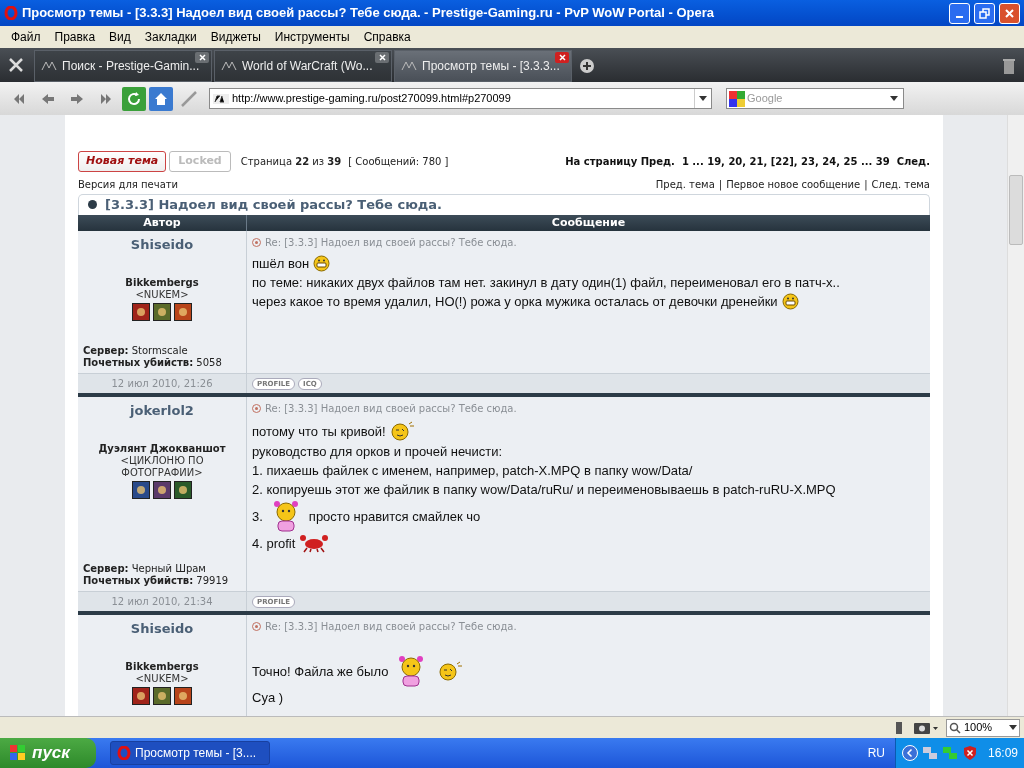 Image resolution: width=1024 pixels, height=768 pixels. What do you see at coordinates (136, 351) in the screenshot?
I see `server-info: Сервер: Stormscale` at bounding box center [136, 351].